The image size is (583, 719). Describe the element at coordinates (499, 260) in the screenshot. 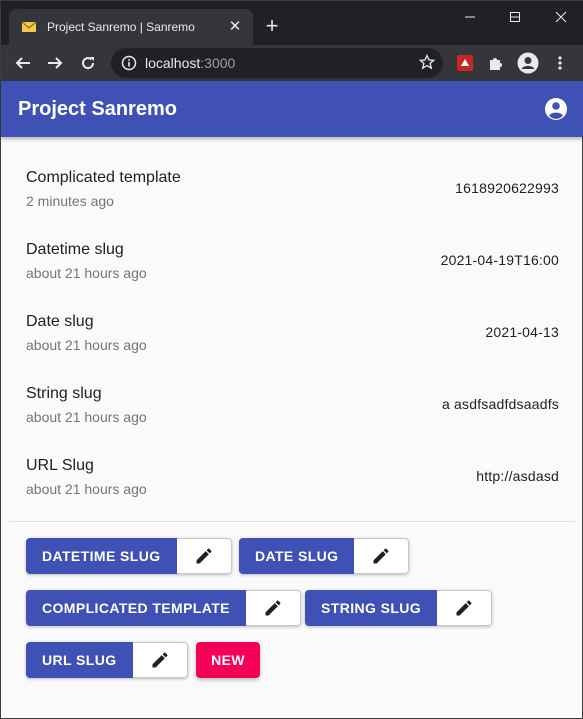

I see `item-value: 2021-04-19T16:00` at that location.